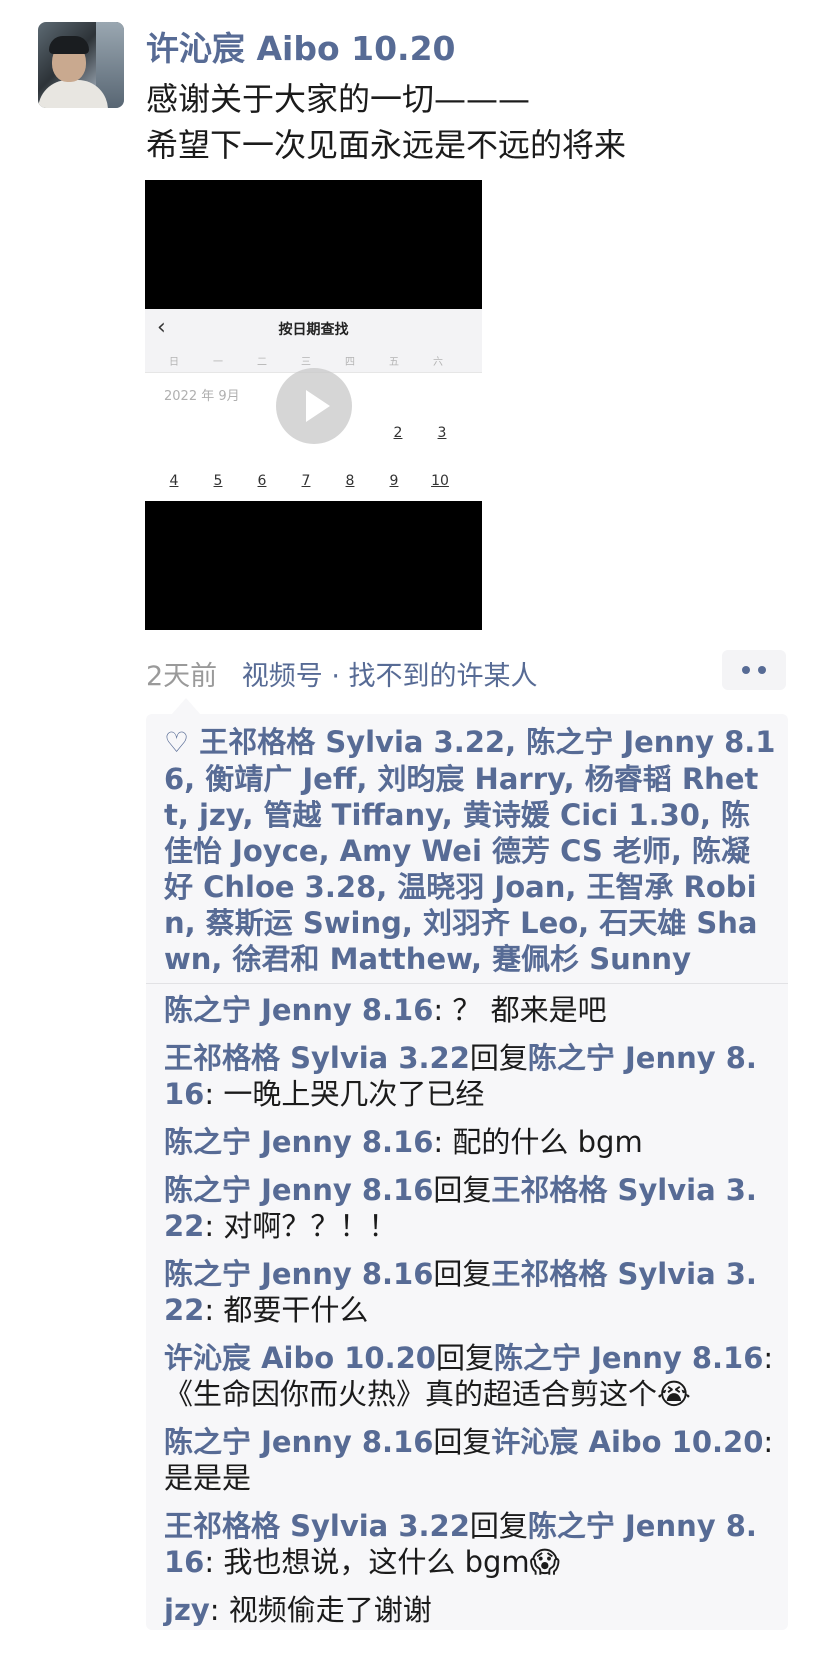 The height and width of the screenshot is (1660, 828). What do you see at coordinates (300, 1358) in the screenshot?
I see `commenter-name: 许沁宸 Aibo 10.20` at bounding box center [300, 1358].